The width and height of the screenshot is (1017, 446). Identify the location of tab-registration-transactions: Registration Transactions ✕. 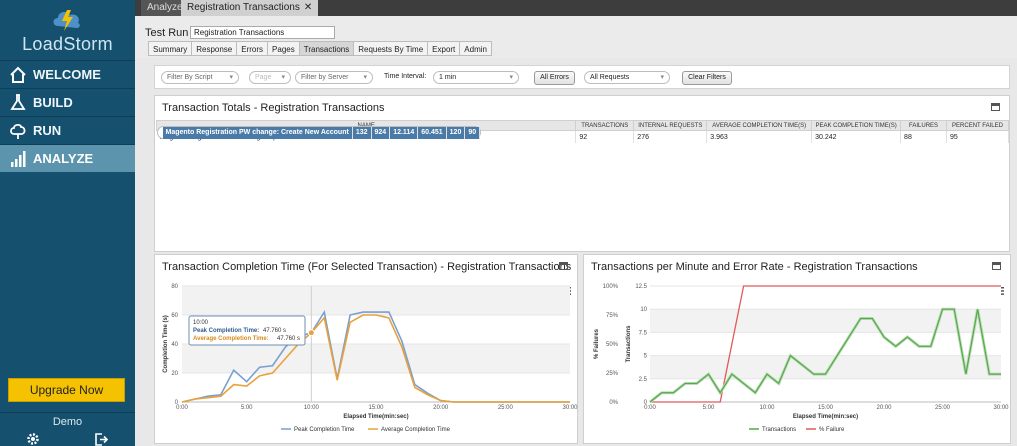
(250, 8).